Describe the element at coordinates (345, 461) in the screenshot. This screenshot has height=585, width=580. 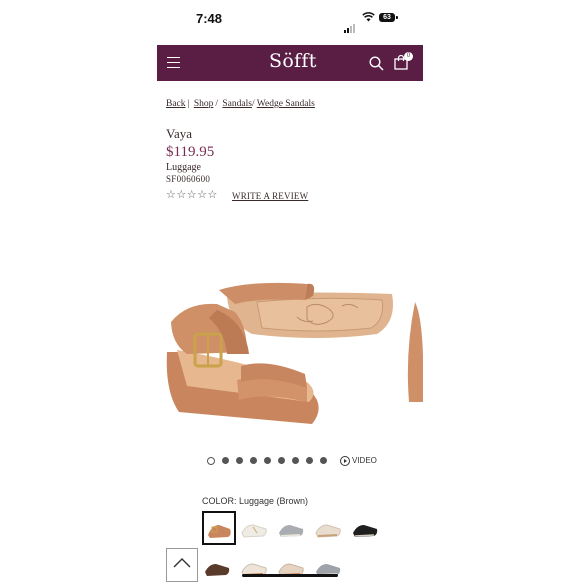
I see `play-icon` at that location.